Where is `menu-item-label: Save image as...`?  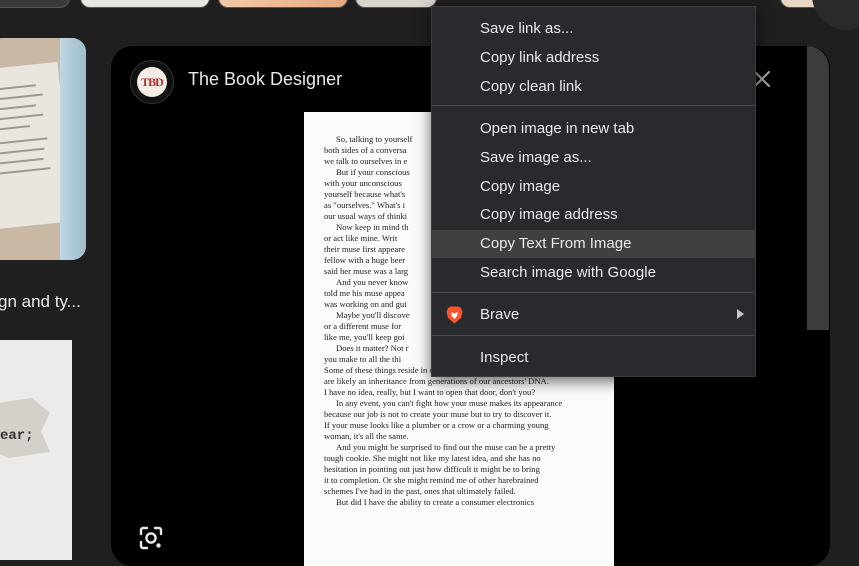
menu-item-label: Save image as... is located at coordinates (536, 157).